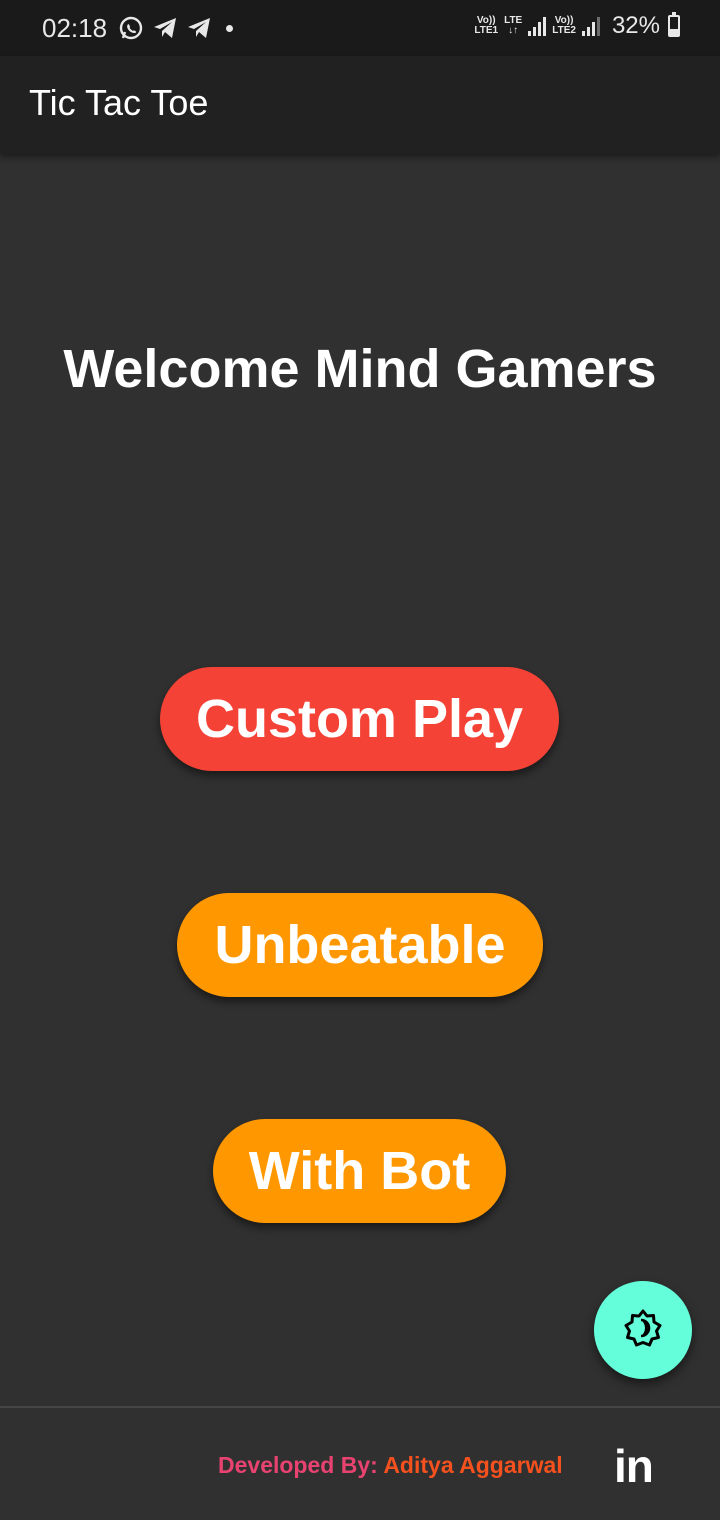 The image size is (720, 1520). What do you see at coordinates (513, 30) in the screenshot?
I see `data-arrows-icon: ↓↑` at bounding box center [513, 30].